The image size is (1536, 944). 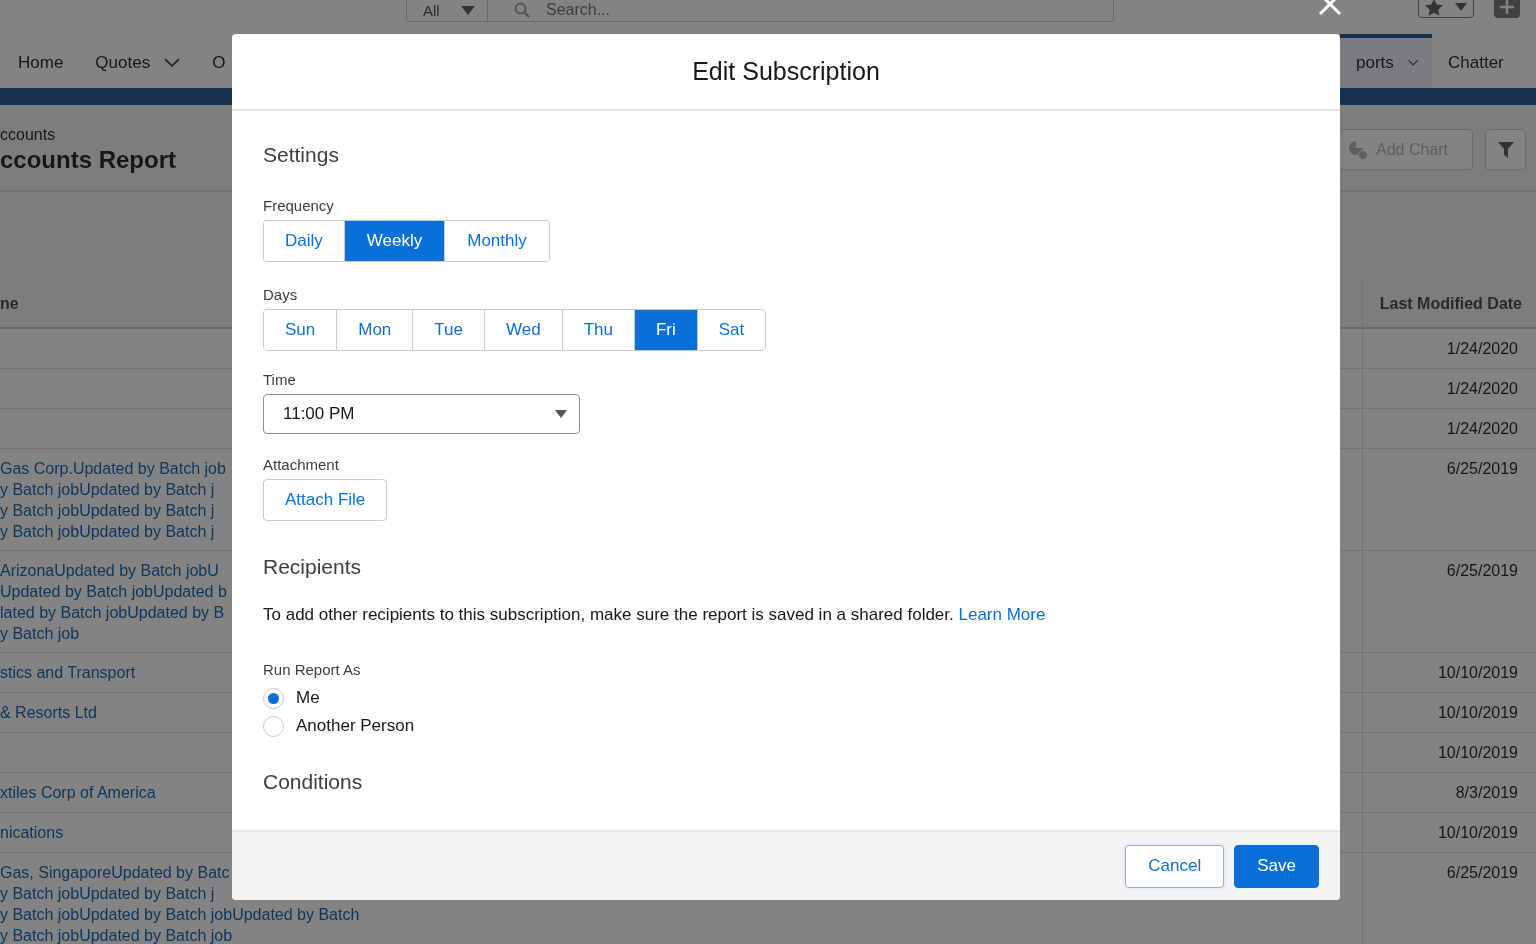 What do you see at coordinates (280, 294) in the screenshot?
I see `field-label: Days` at bounding box center [280, 294].